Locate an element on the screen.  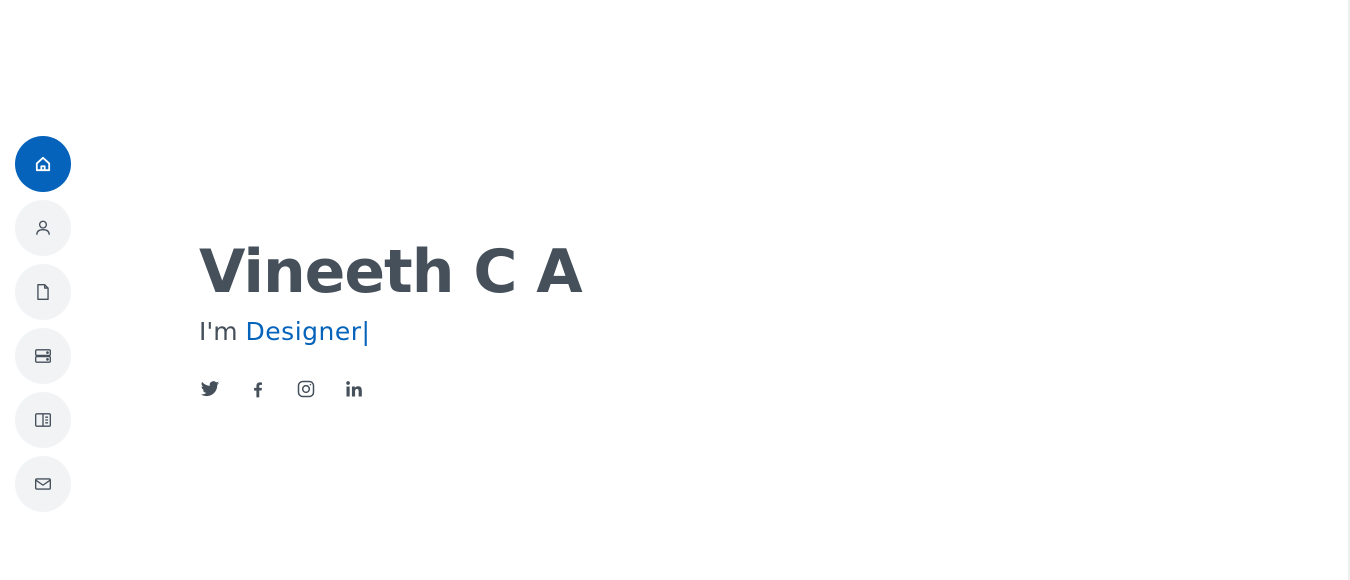
book-half-icon is located at coordinates (43, 420).